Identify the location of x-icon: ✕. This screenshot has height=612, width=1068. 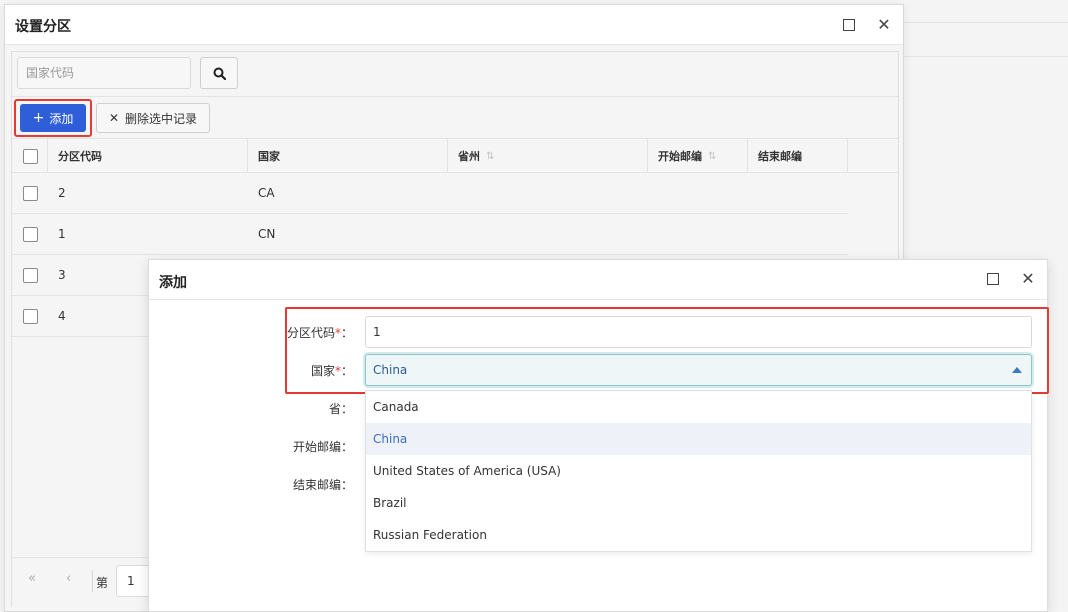
(114, 118).